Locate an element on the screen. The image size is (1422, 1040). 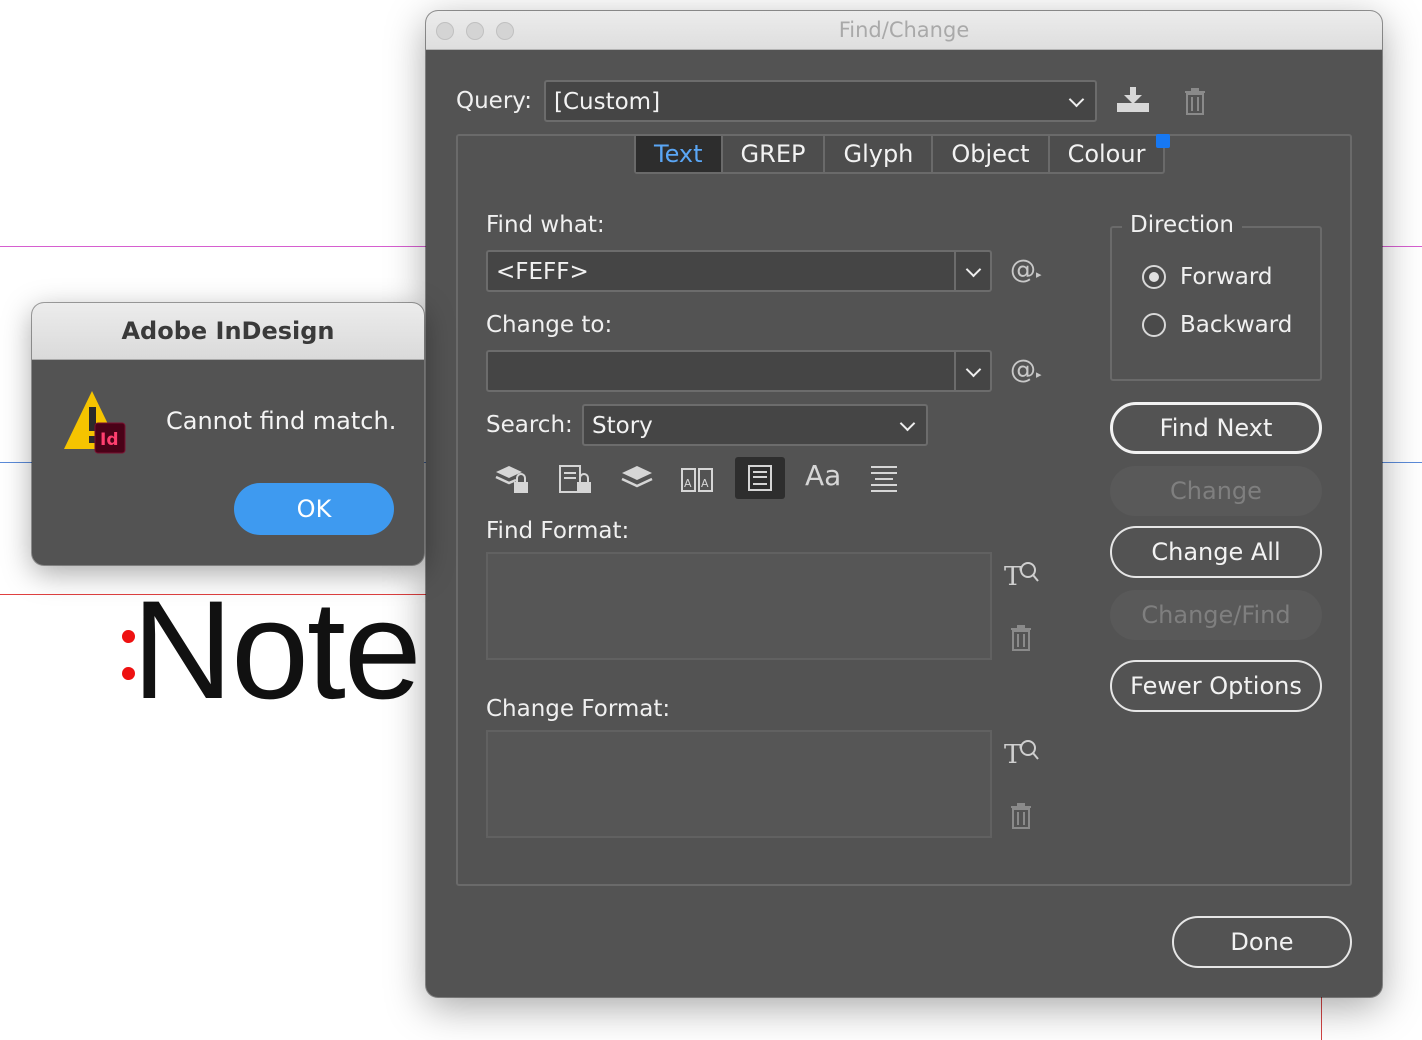
include-locked-layers-icon is located at coordinates (512, 479).